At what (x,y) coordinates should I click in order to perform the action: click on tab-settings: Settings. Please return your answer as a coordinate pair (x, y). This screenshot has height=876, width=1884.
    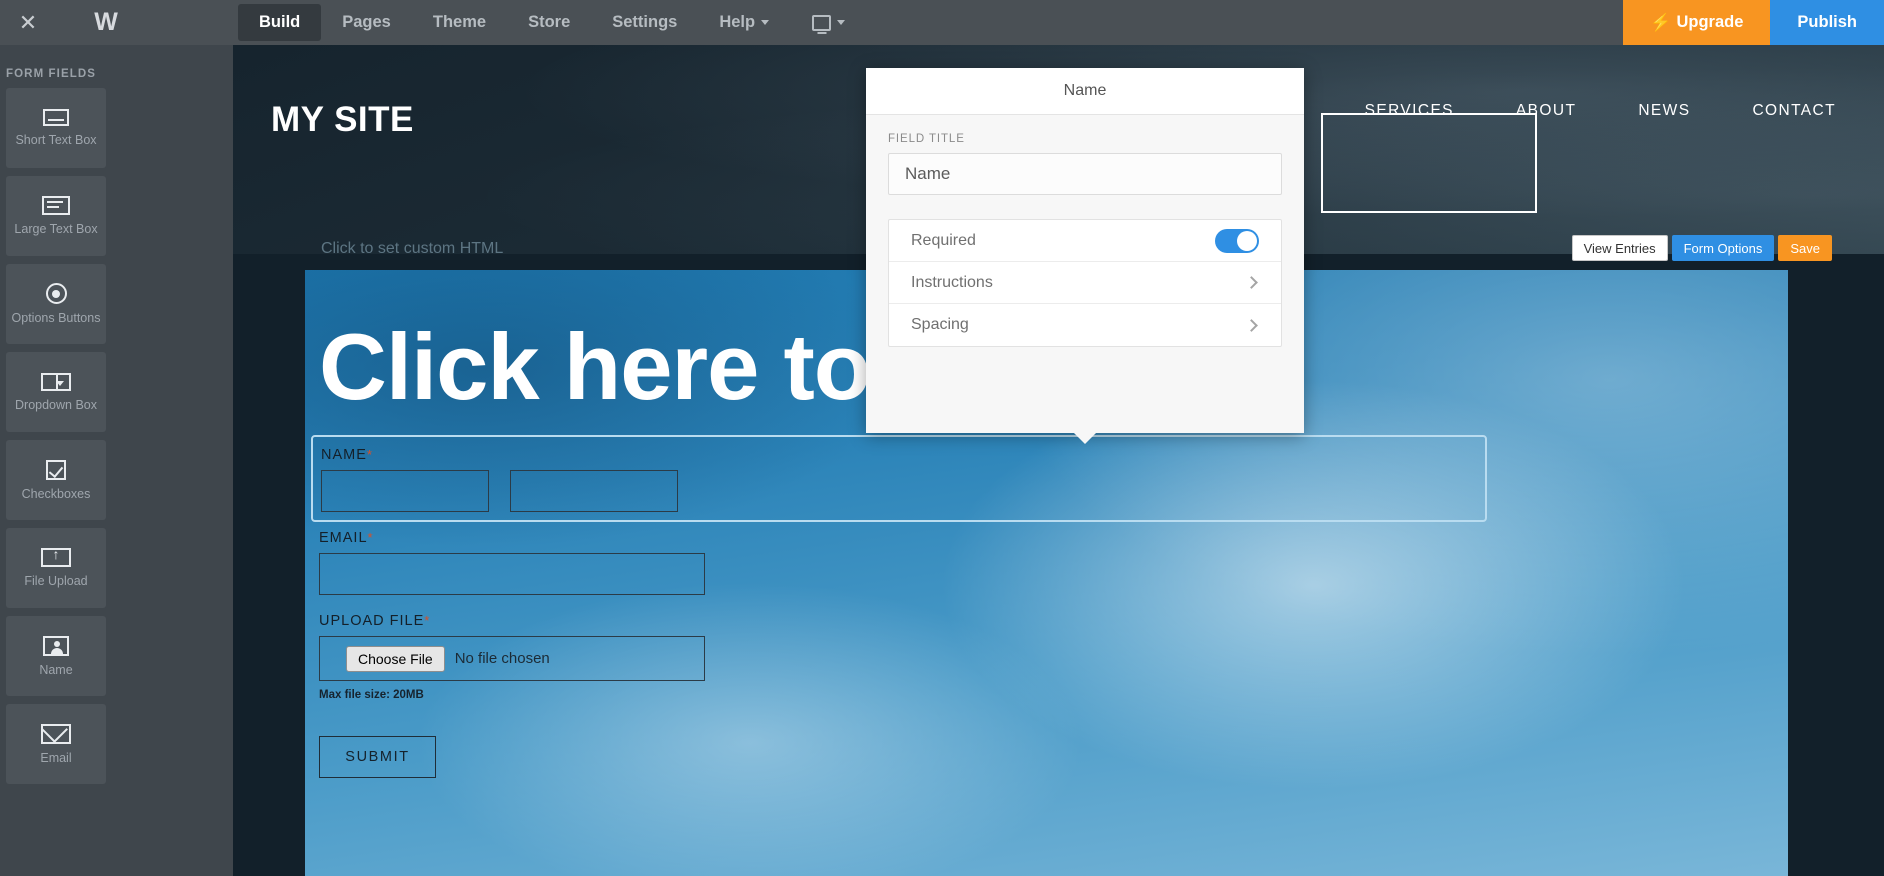
    Looking at the image, I should click on (644, 22).